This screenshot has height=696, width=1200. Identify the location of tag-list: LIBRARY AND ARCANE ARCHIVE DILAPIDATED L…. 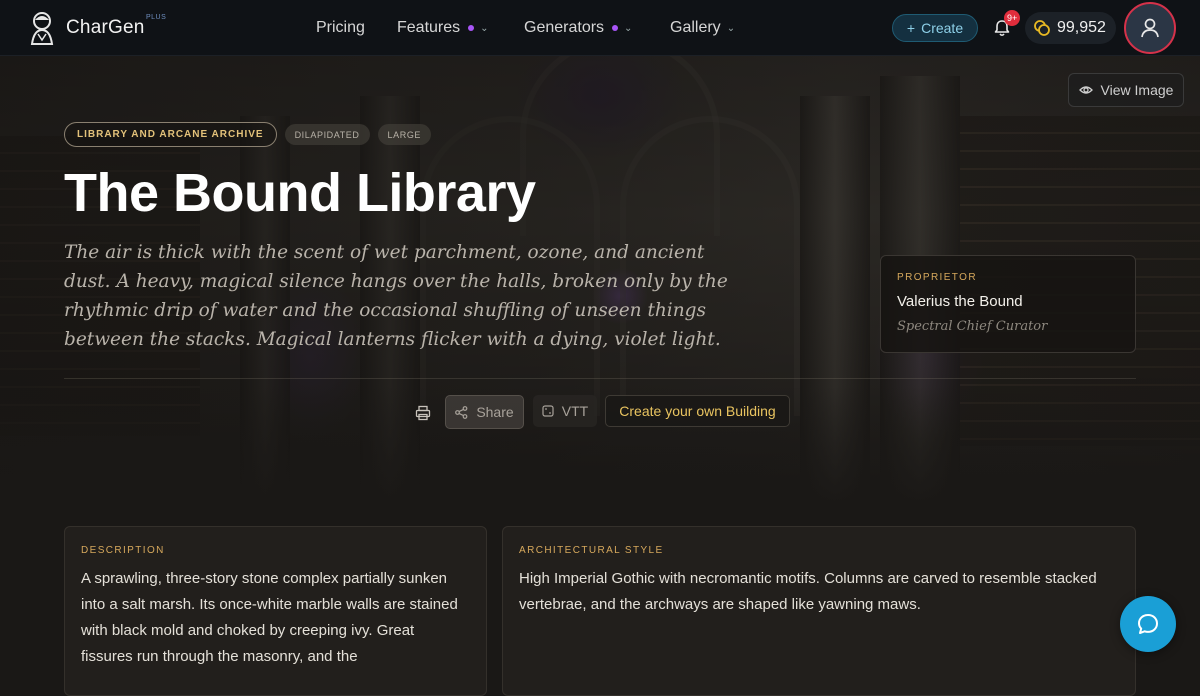
(248, 134).